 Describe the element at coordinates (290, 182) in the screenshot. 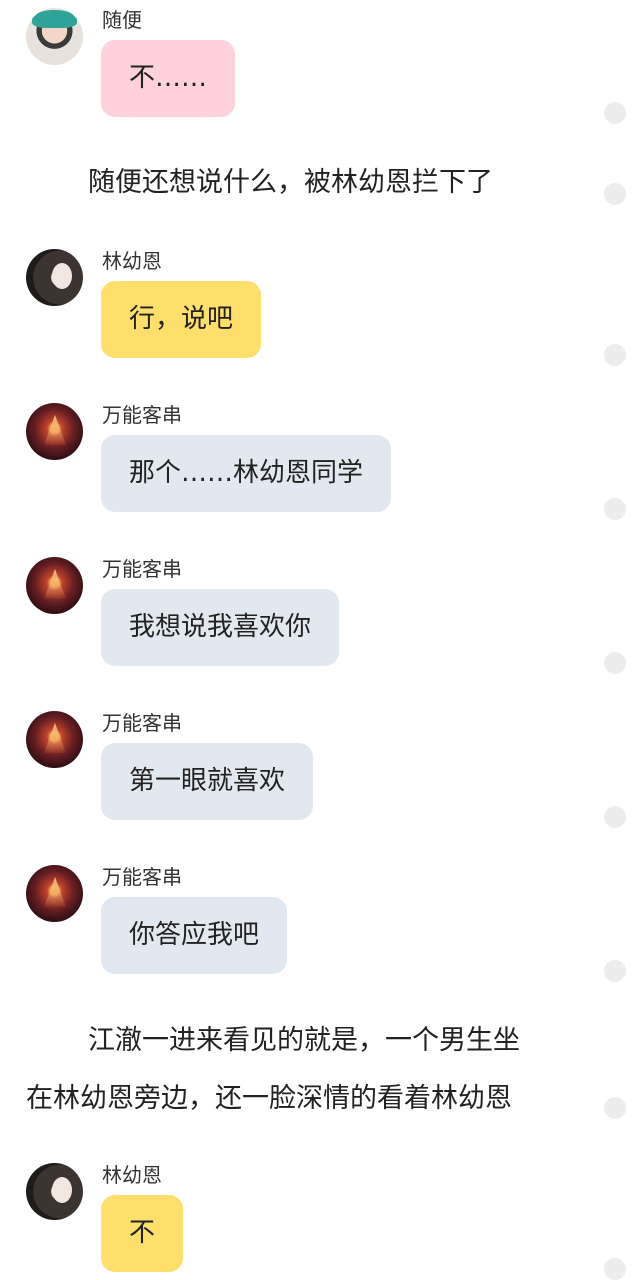

I see `narration-text: 随便还想说什么，被林幼恩拦下了` at that location.